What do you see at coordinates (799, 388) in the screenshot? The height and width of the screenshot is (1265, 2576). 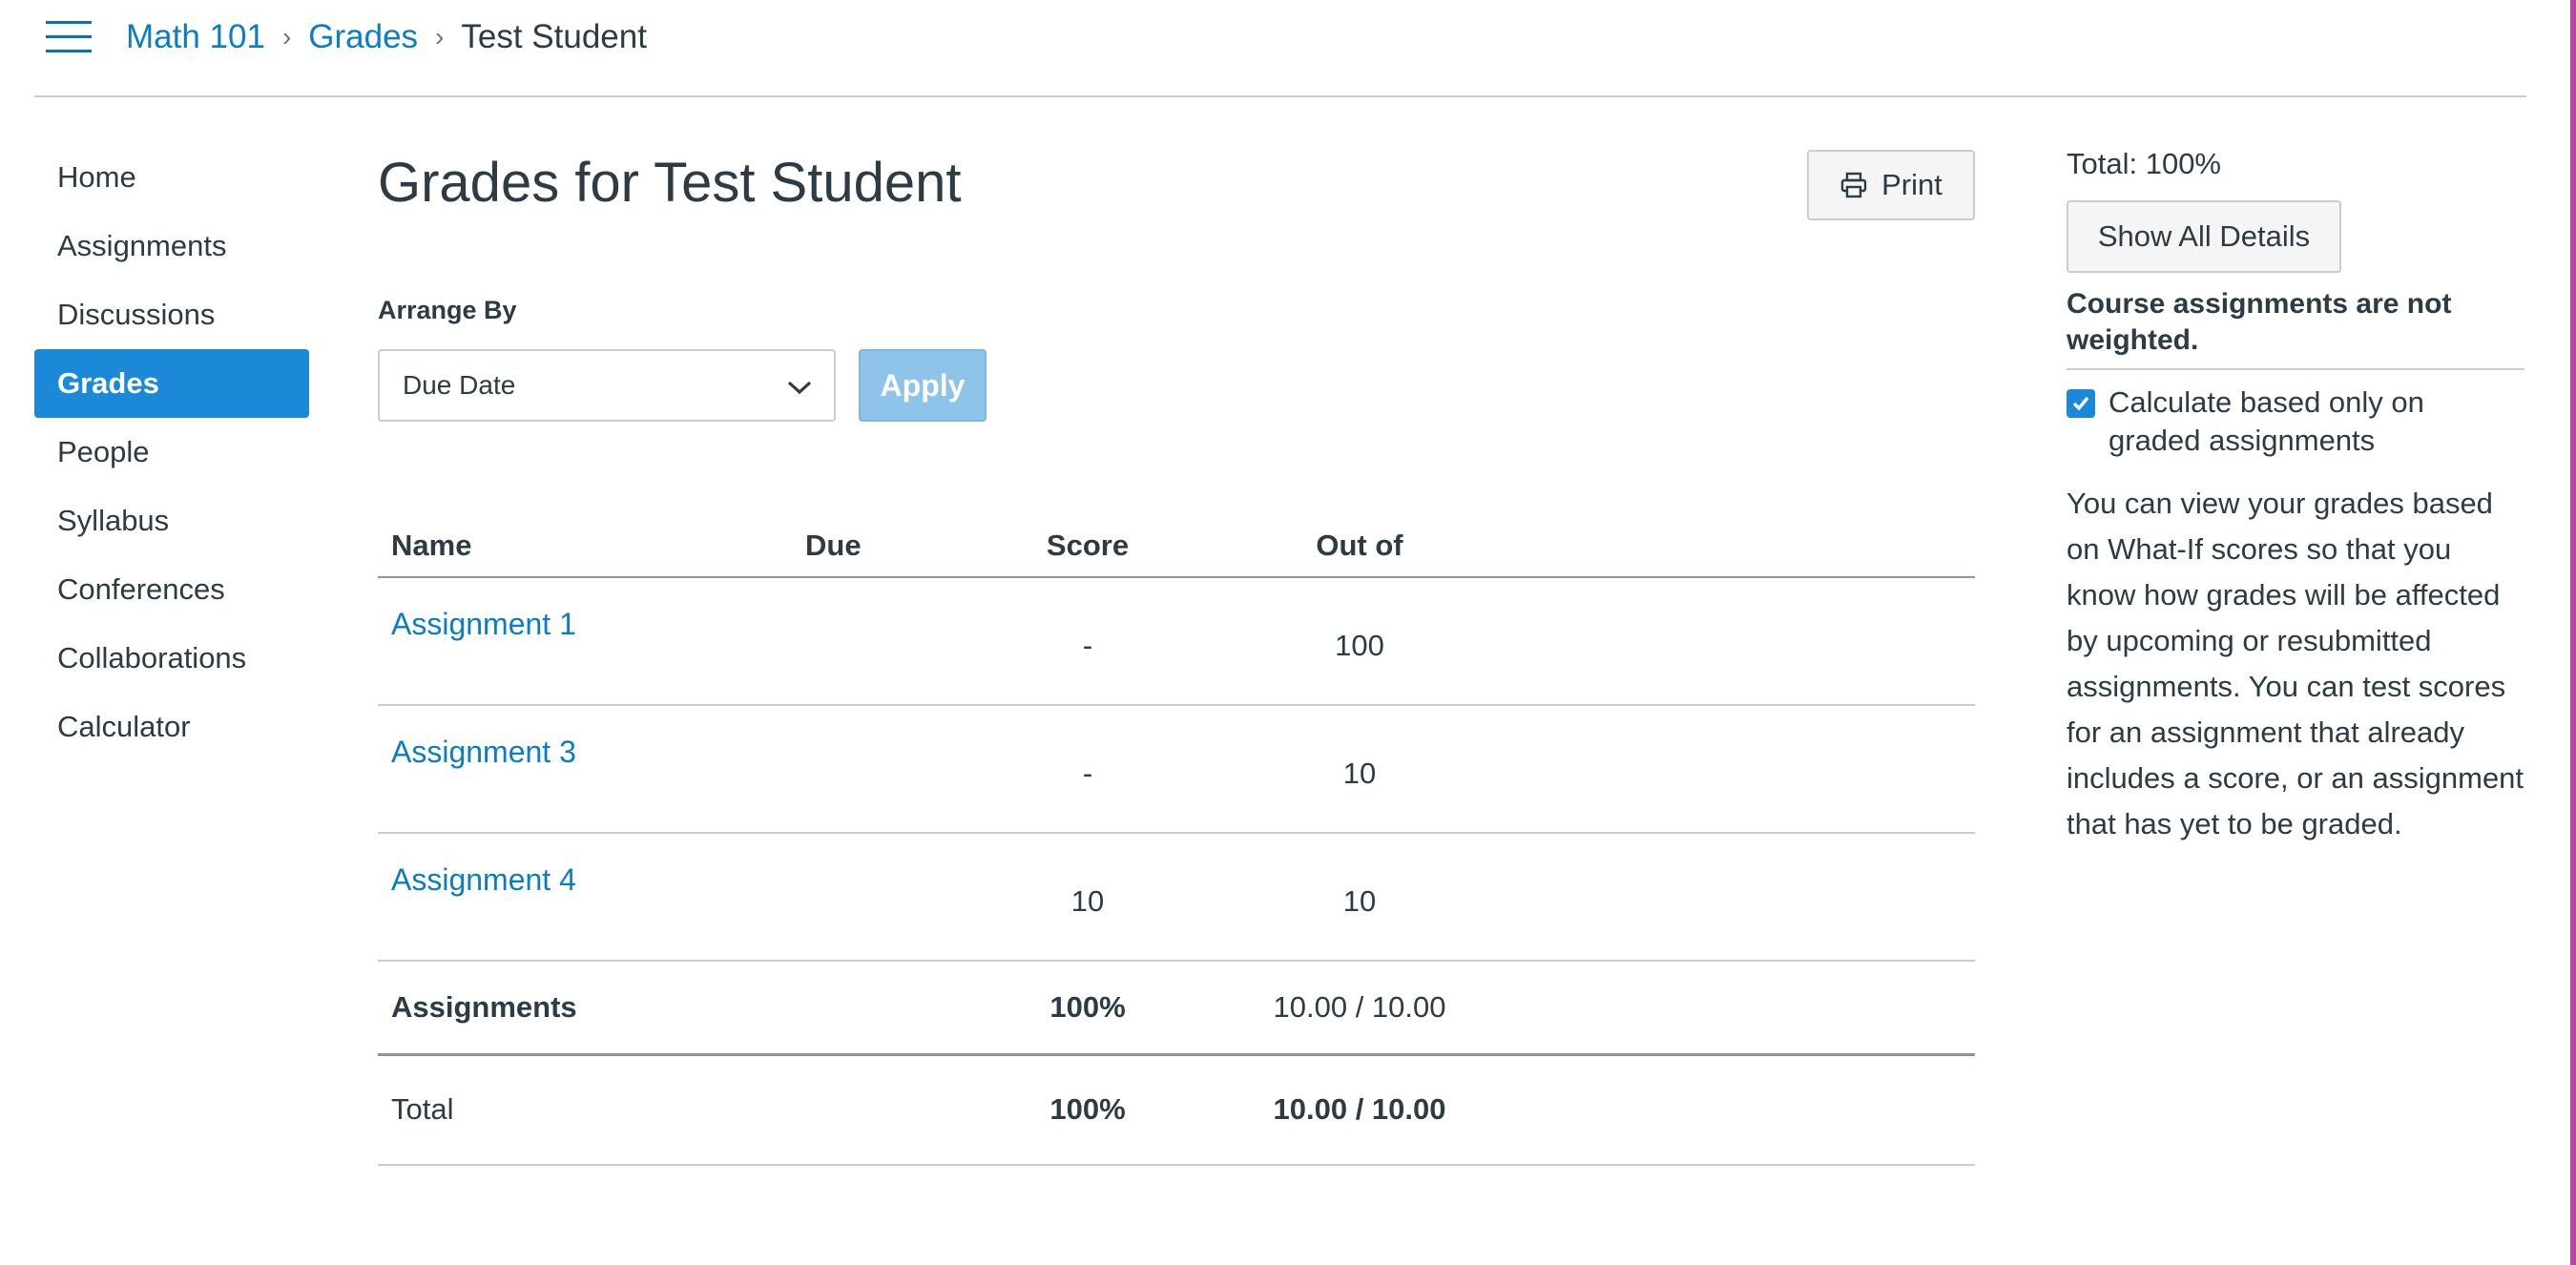 I see `chevron-down-icon` at bounding box center [799, 388].